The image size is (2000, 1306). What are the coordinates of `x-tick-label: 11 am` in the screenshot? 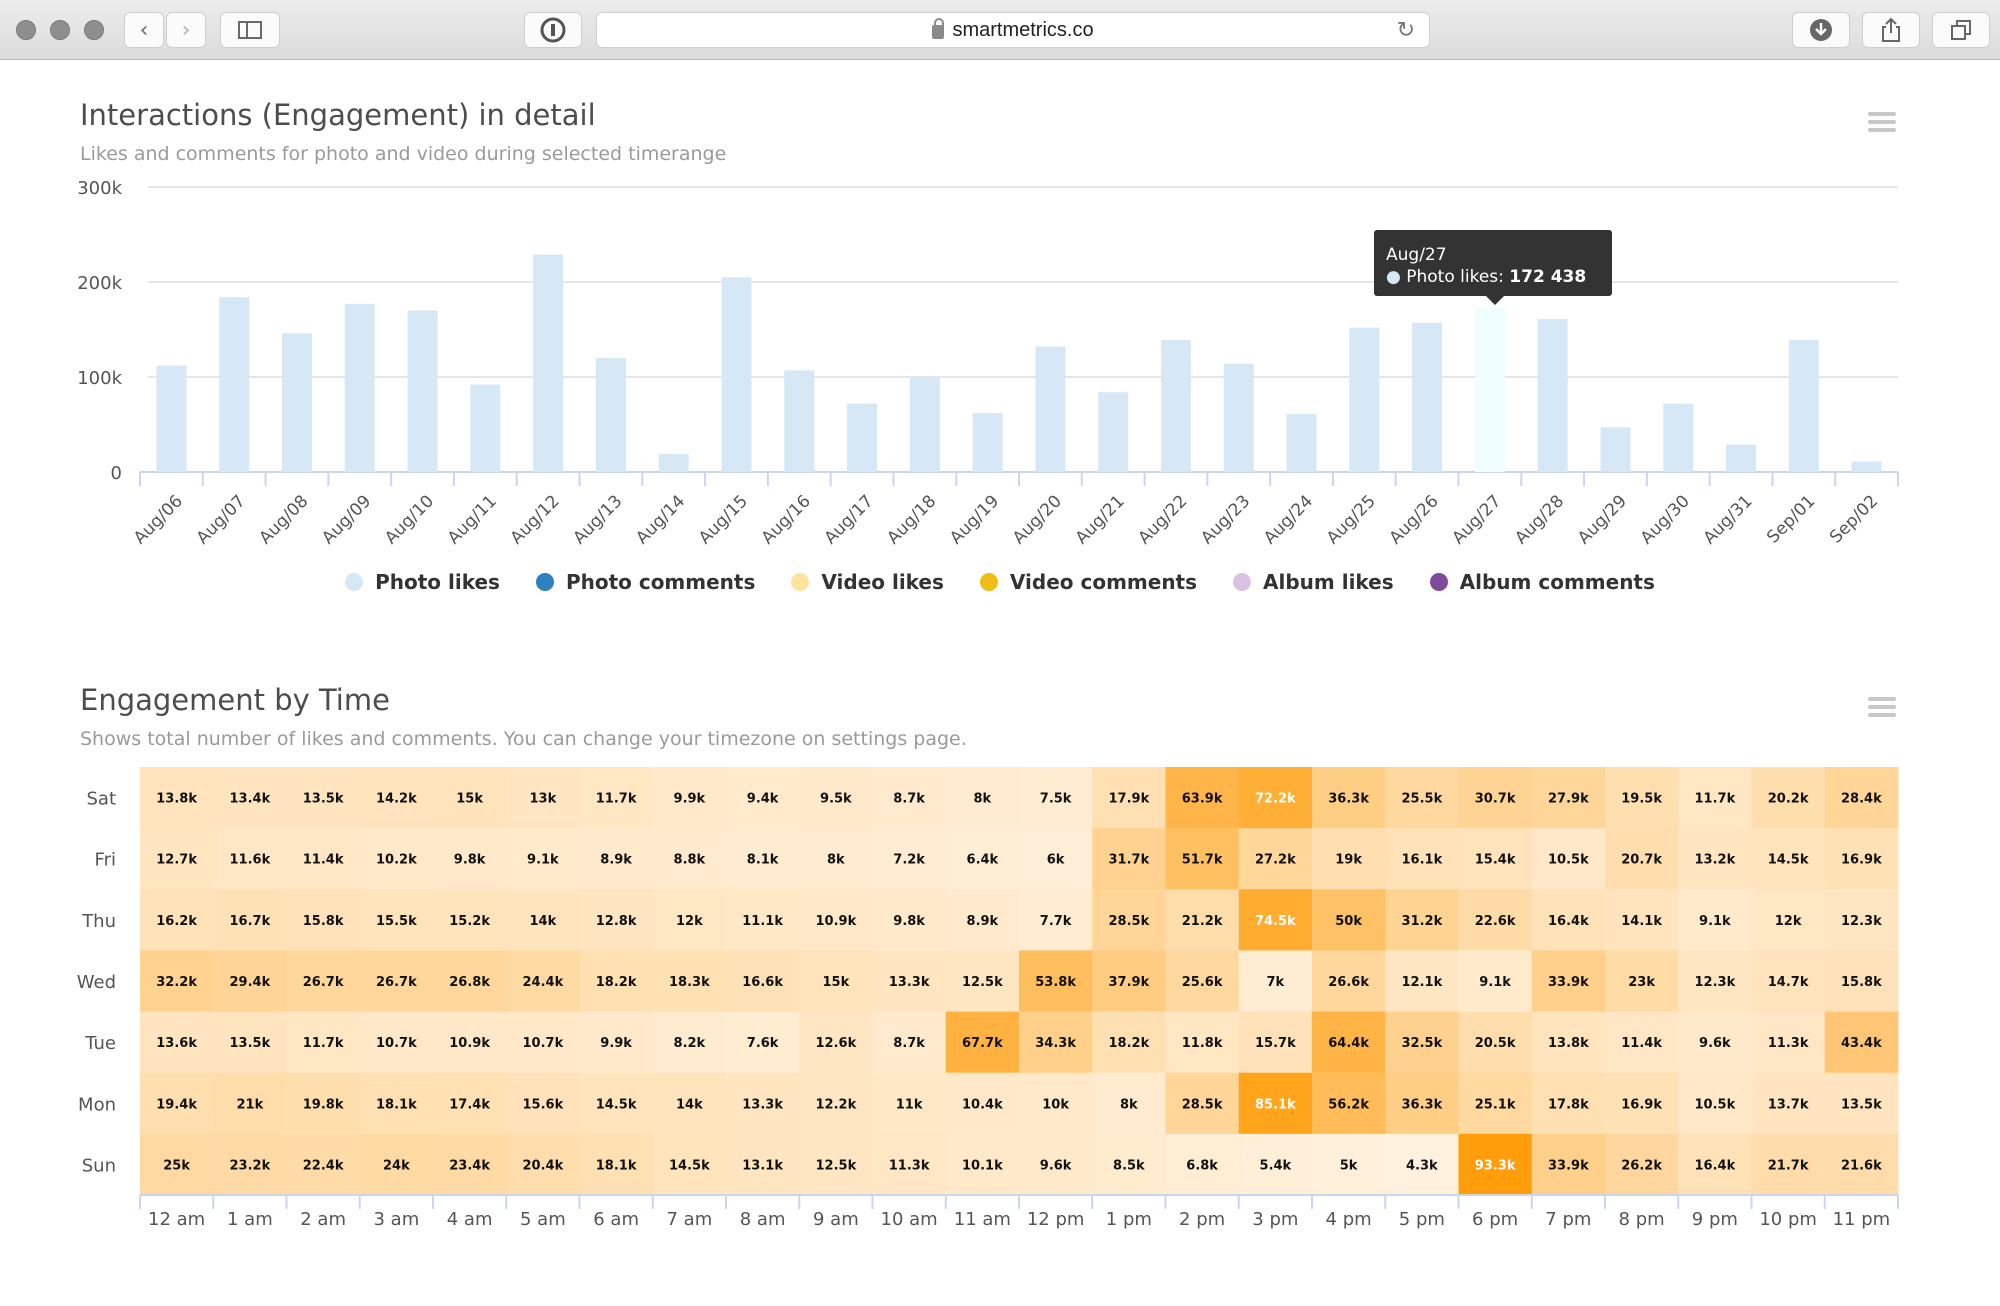 It's located at (982, 1219).